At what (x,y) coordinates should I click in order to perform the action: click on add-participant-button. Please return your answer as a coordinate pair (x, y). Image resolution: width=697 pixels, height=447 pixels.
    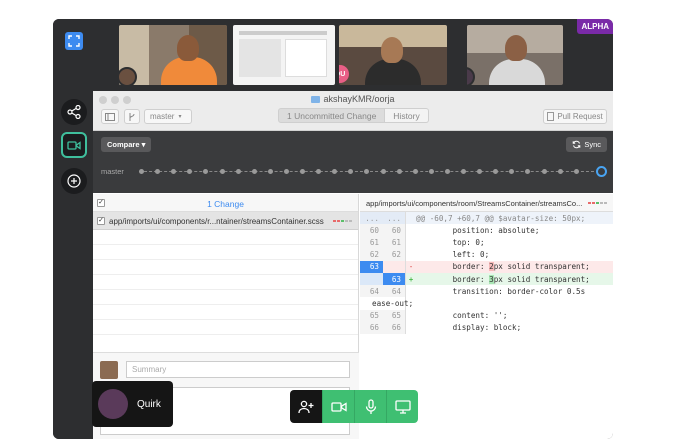
    Looking at the image, I should click on (306, 406).